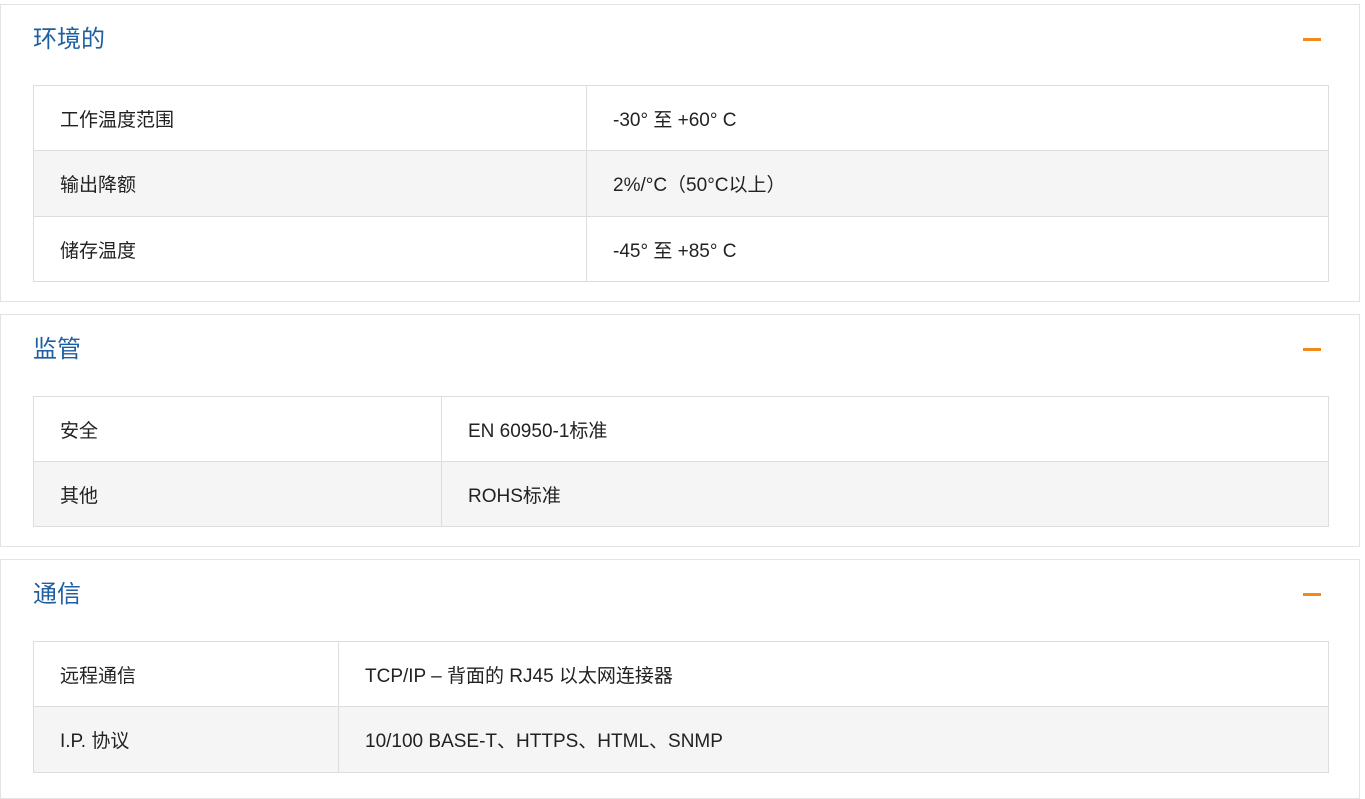 This screenshot has width=1365, height=799. What do you see at coordinates (237, 429) in the screenshot?
I see `spec-label: 安全` at bounding box center [237, 429].